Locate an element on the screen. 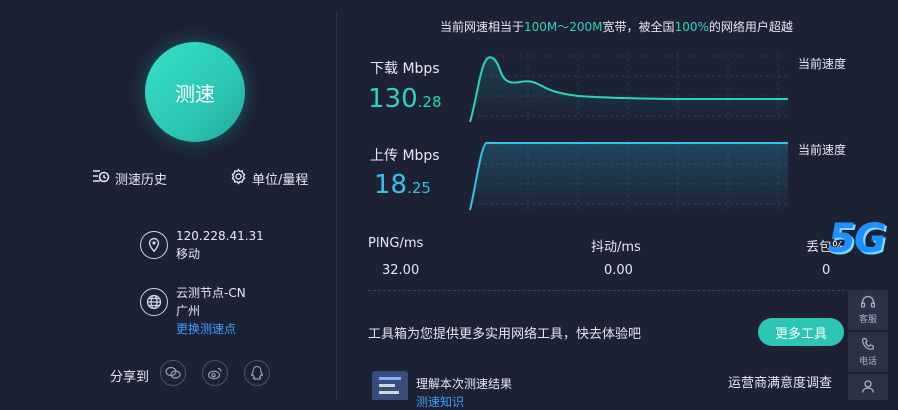 Image resolution: width=898 pixels, height=410 pixels. caption-prefix: 当前网速相当于 is located at coordinates (482, 27).